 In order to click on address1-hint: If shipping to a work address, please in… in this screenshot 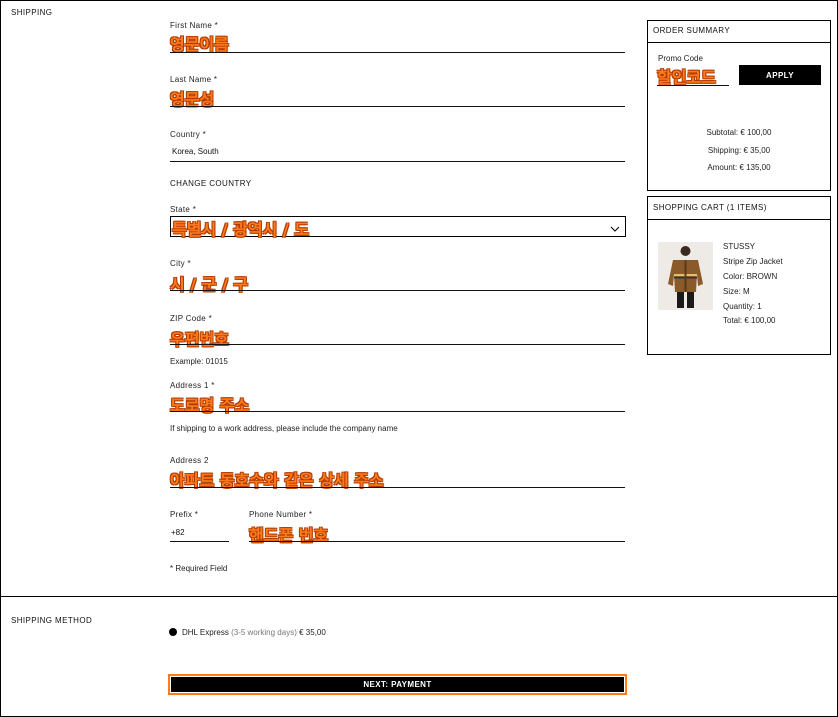, I will do `click(284, 428)`.